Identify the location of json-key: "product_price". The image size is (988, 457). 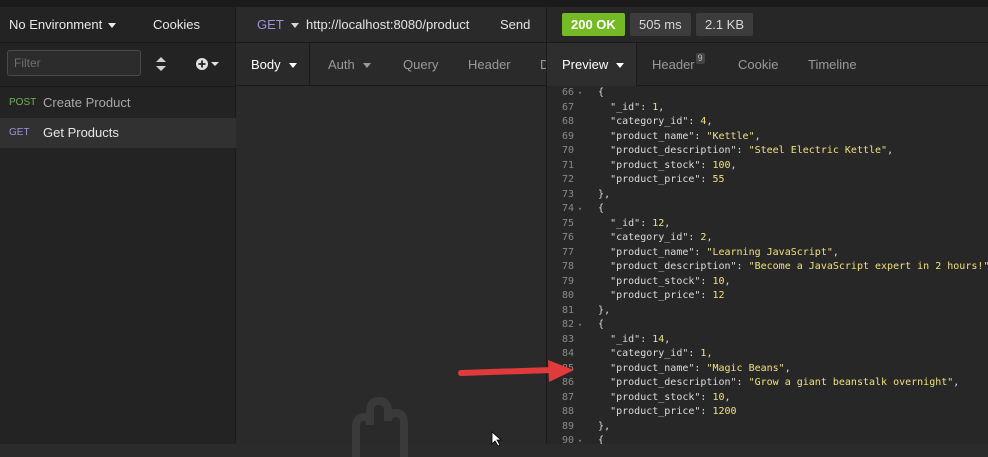
(655, 179).